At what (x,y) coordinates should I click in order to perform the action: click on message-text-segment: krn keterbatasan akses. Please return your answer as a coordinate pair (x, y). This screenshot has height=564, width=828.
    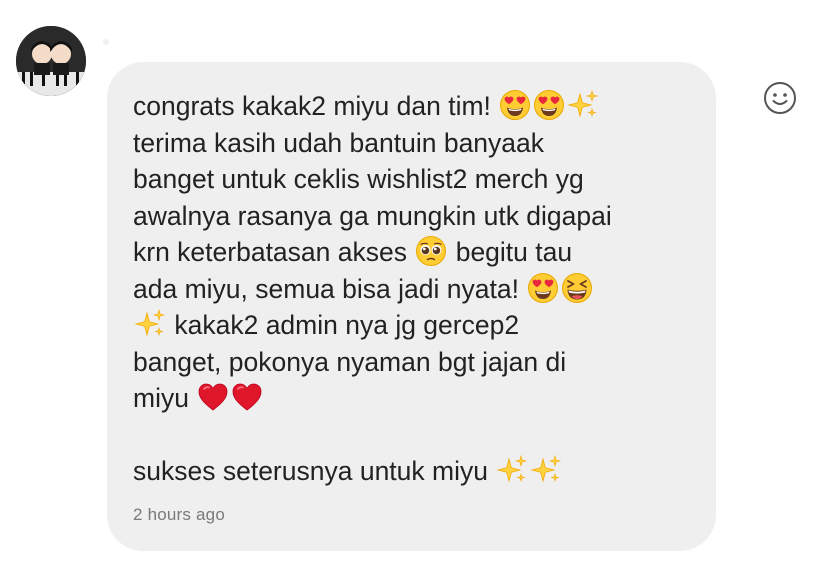
    Looking at the image, I should click on (274, 252).